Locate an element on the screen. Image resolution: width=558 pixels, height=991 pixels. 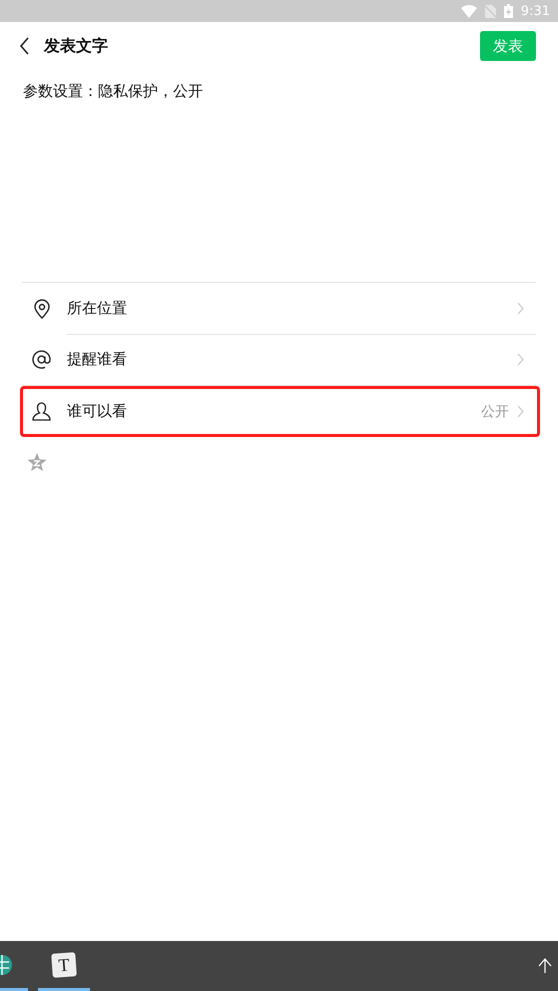
at-sign-icon is located at coordinates (41, 359).